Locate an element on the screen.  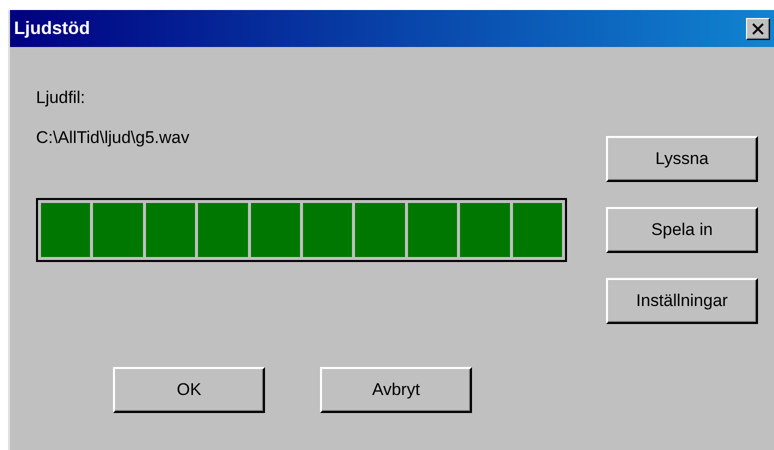
side-button: Lyssna is located at coordinates (682, 159).